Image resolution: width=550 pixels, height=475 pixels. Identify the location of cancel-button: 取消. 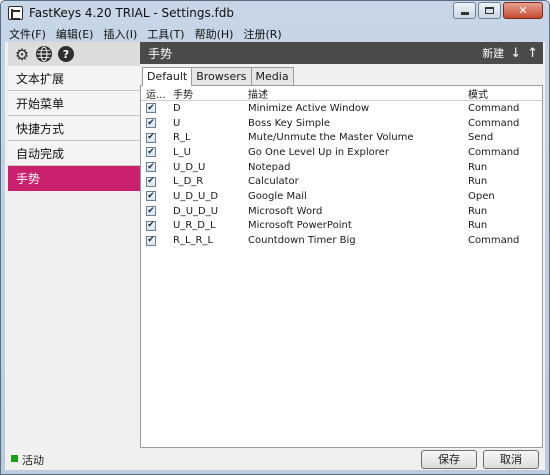
(511, 459).